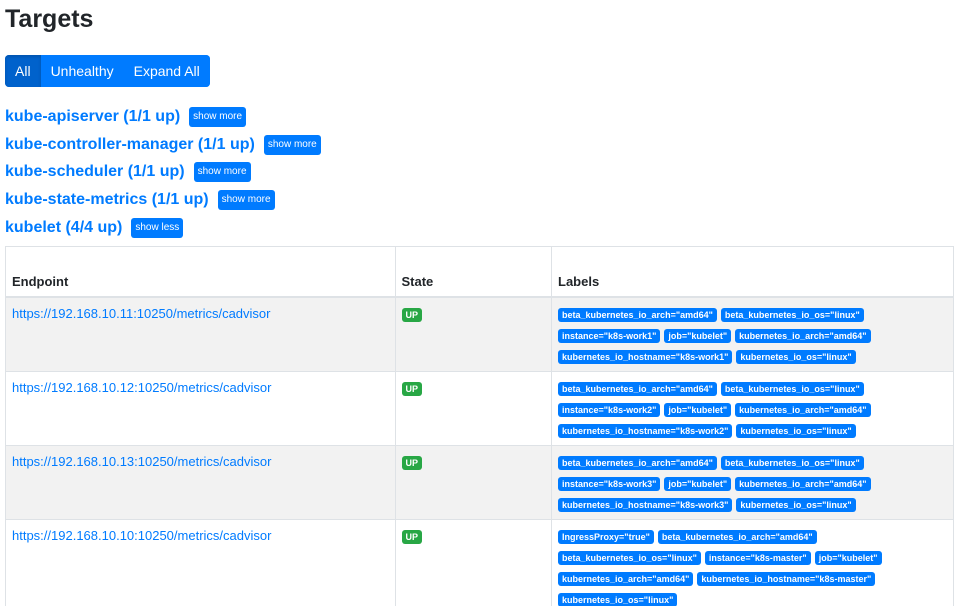 The width and height of the screenshot is (955, 606). What do you see at coordinates (200, 272) in the screenshot?
I see `column-header-endpoint: Endpoint` at bounding box center [200, 272].